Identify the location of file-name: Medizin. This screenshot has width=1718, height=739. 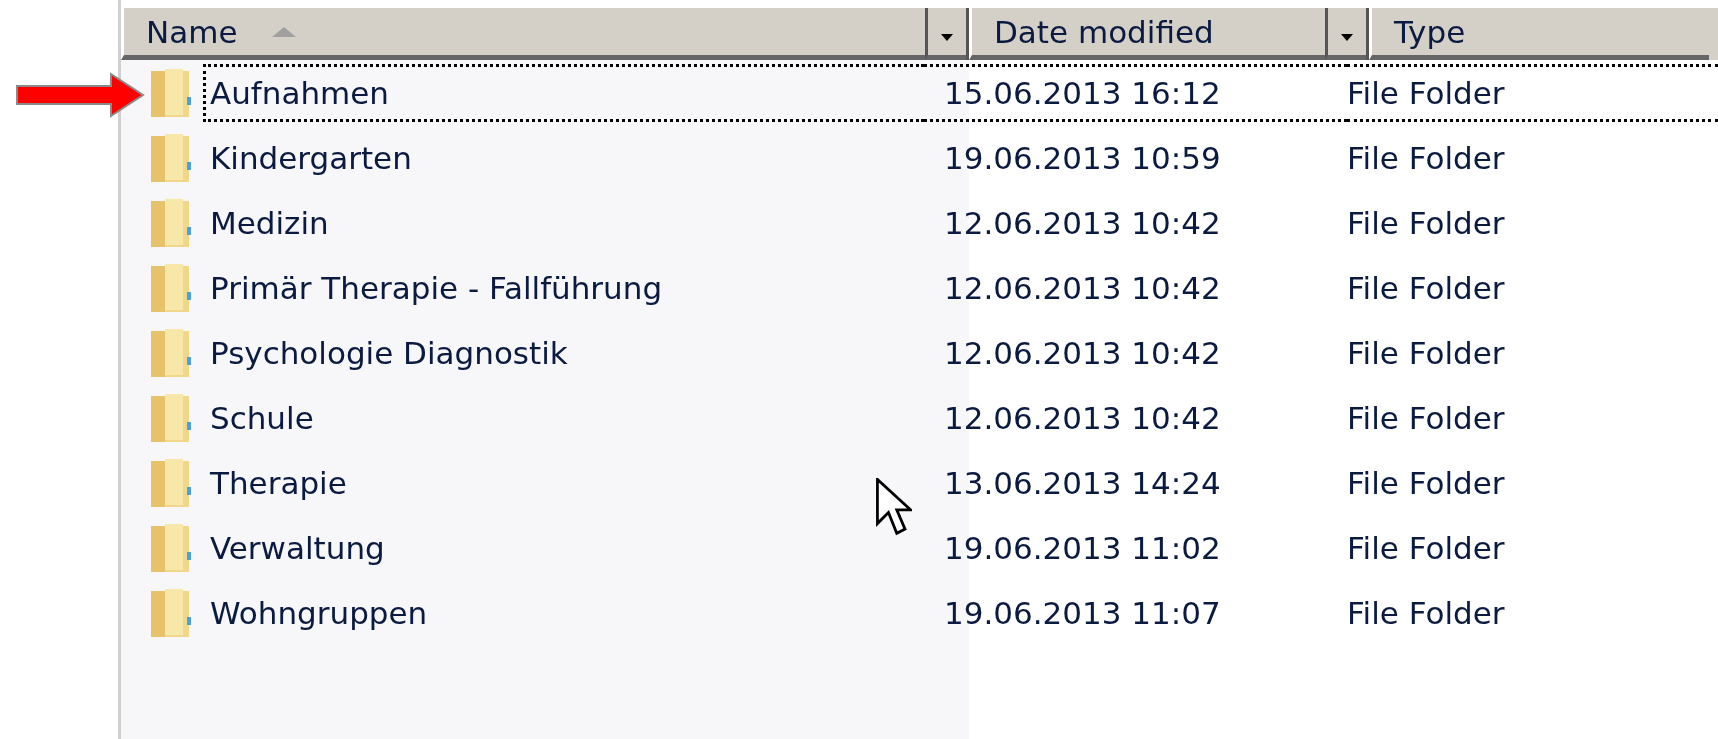
(563, 222).